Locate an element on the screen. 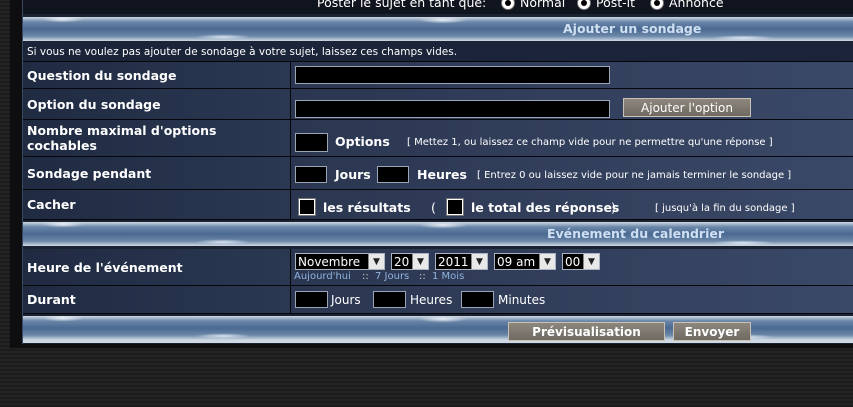 This screenshot has height=407, width=853. one-month-link: 1 Mois is located at coordinates (448, 276).